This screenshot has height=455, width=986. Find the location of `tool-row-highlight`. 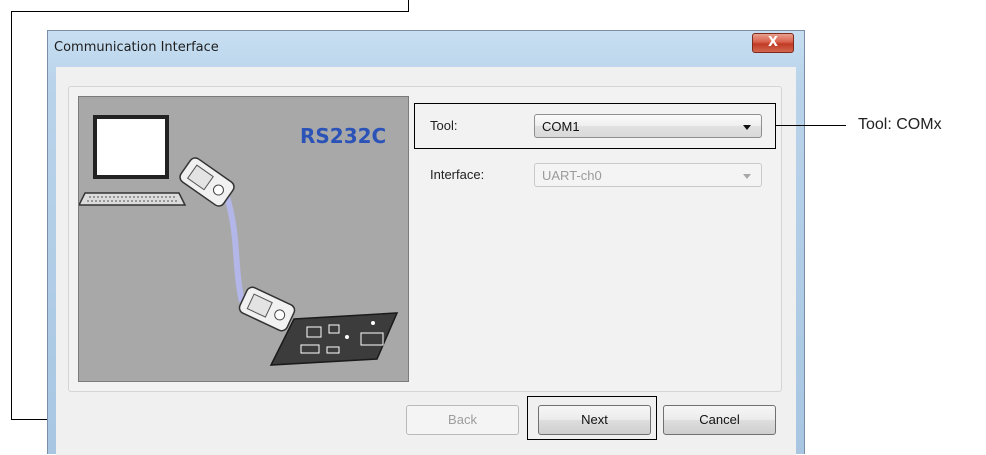

tool-row-highlight is located at coordinates (595, 126).